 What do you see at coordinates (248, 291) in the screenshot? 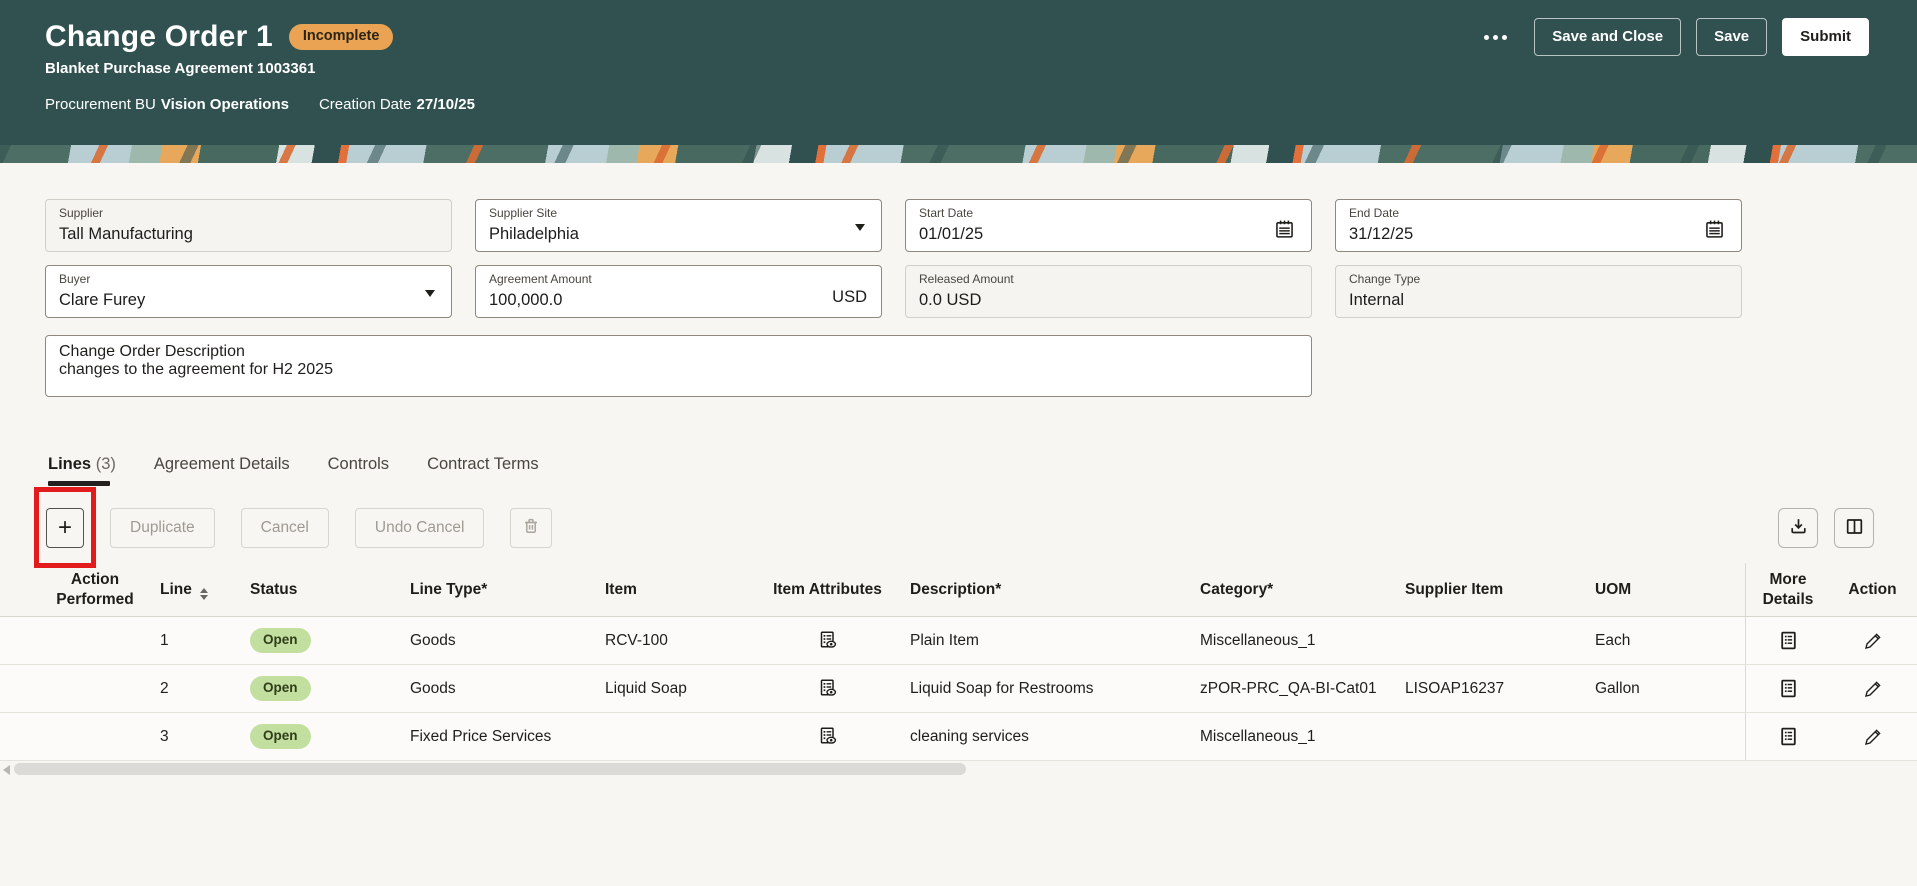
I see `buyer-field: Buyer Clare Furey` at bounding box center [248, 291].